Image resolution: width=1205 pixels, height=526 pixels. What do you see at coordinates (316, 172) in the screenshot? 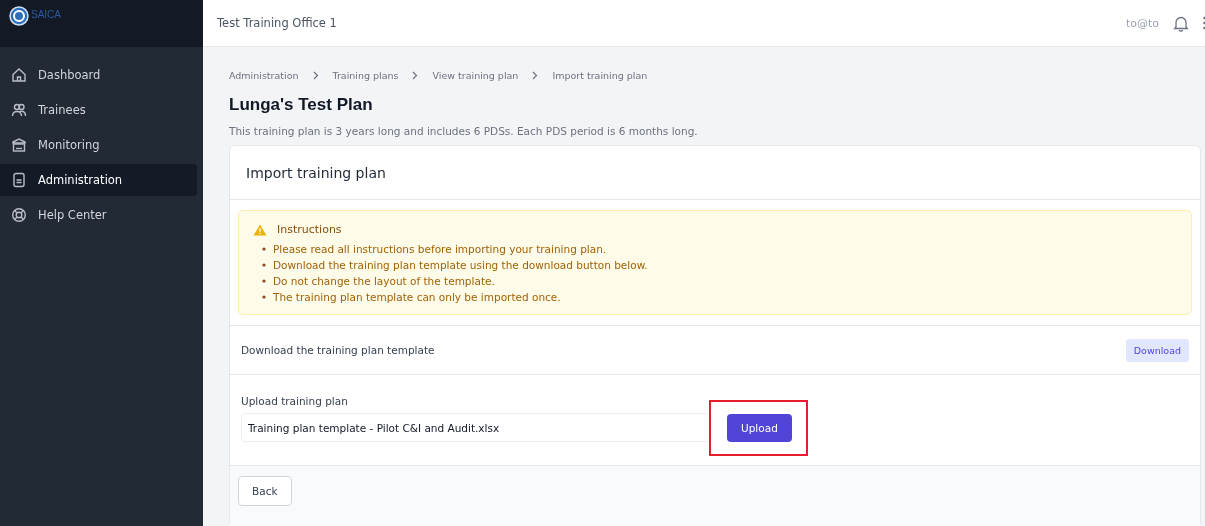
I see `card-title: Import training plan` at bounding box center [316, 172].